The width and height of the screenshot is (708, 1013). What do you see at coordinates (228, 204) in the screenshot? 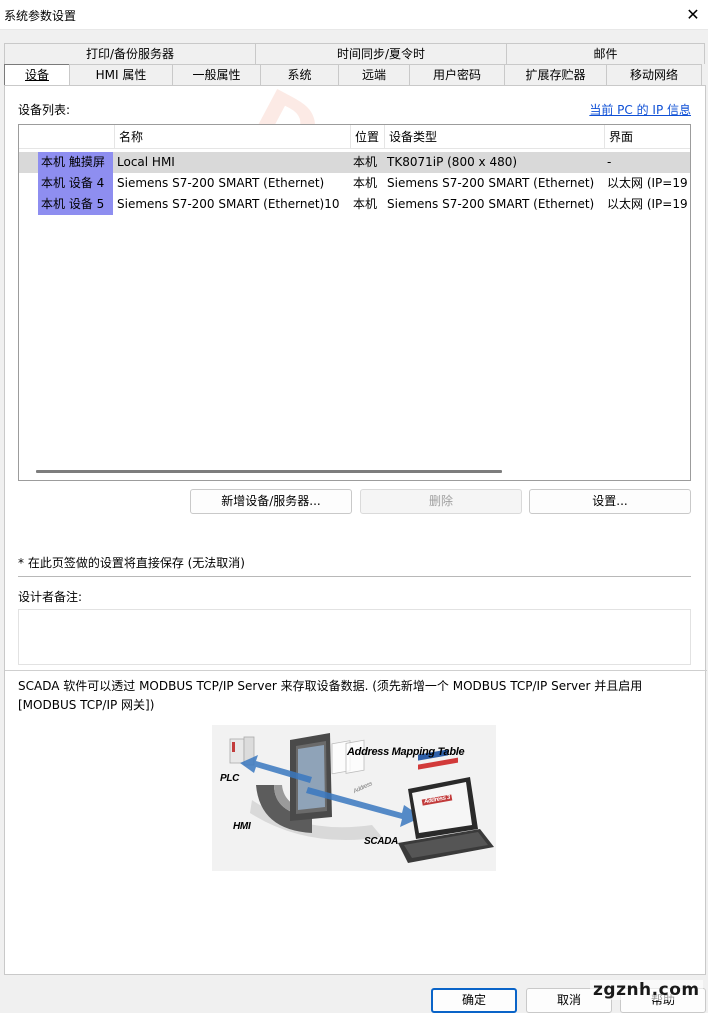
I see `cell-name: Siemens S7-200 SMART (Ethernet)10` at bounding box center [228, 204].